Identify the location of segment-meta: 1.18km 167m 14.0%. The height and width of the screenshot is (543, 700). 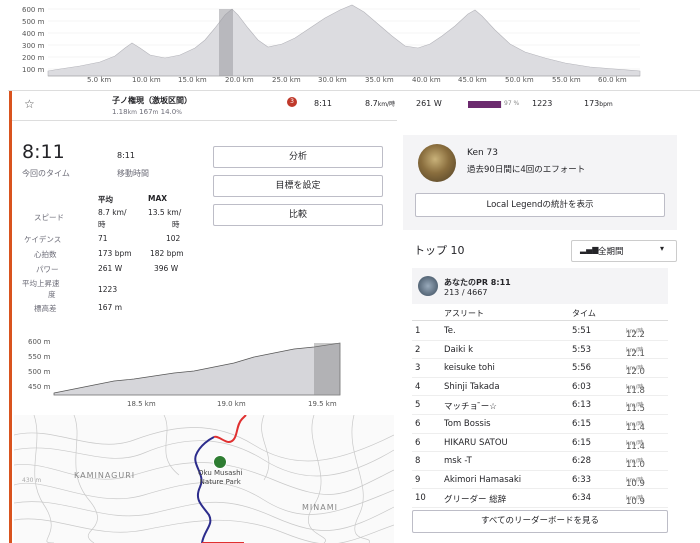
(147, 112).